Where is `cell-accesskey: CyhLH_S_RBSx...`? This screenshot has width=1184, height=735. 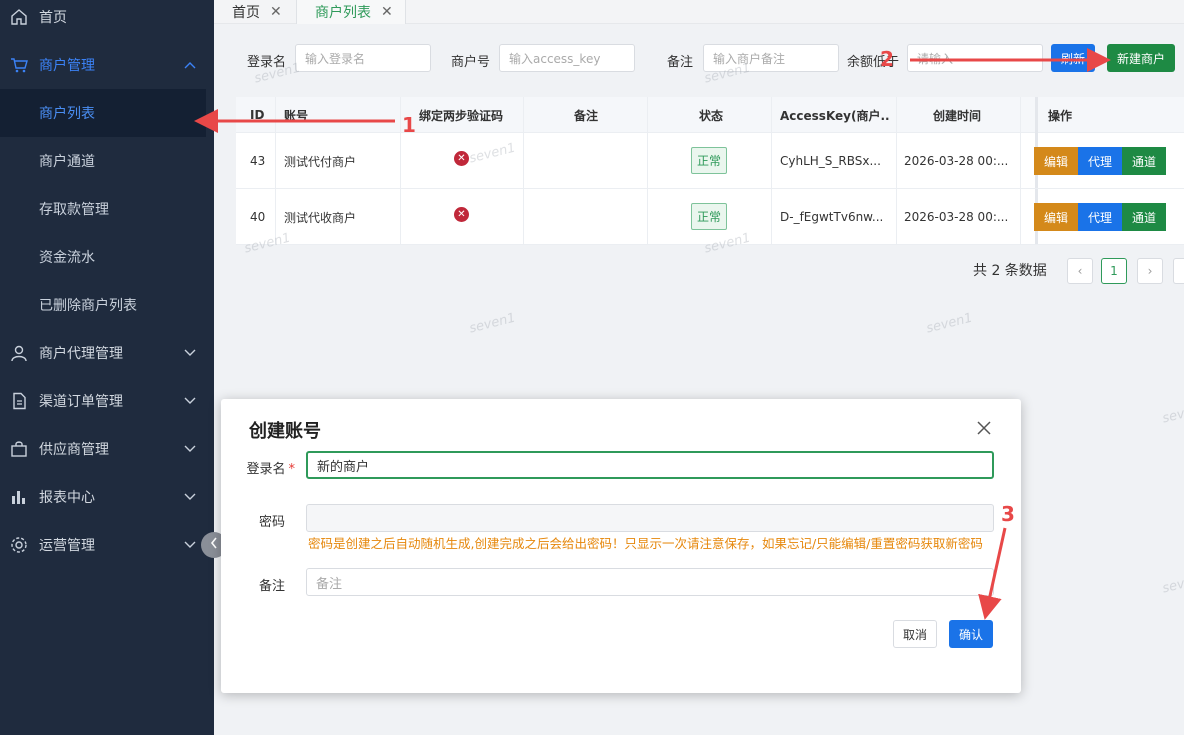 cell-accesskey: CyhLH_S_RBSx... is located at coordinates (830, 161).